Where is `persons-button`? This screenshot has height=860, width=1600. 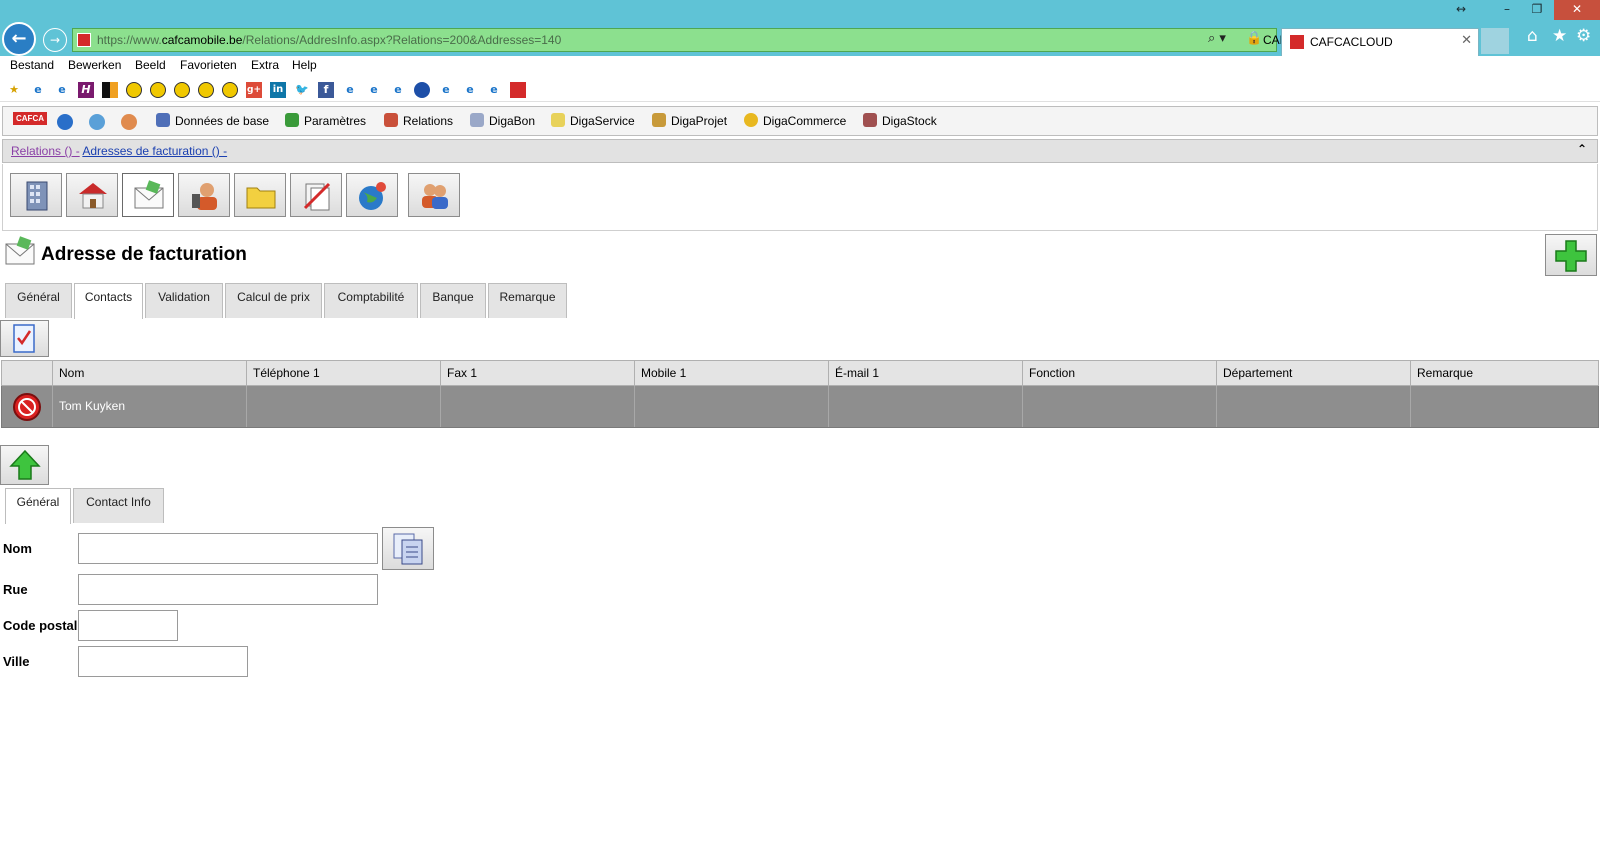
persons-button is located at coordinates (434, 195).